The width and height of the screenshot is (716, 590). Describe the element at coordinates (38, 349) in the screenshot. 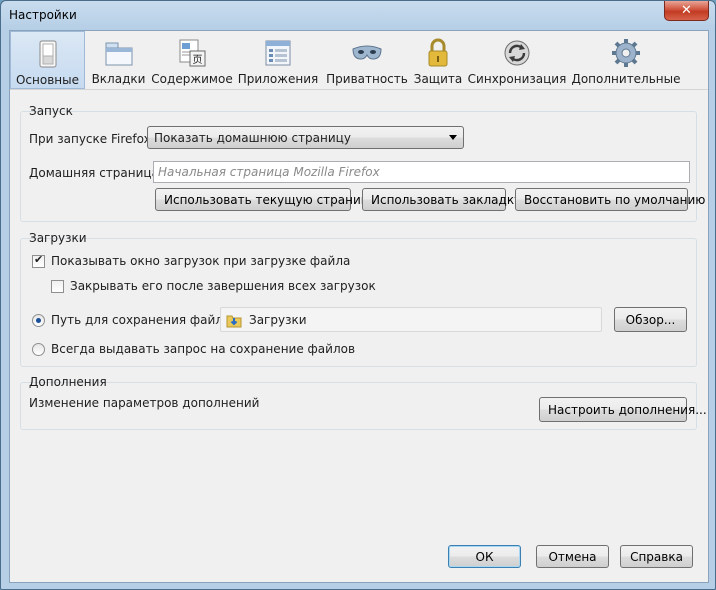

I see `always-ask-radio` at that location.